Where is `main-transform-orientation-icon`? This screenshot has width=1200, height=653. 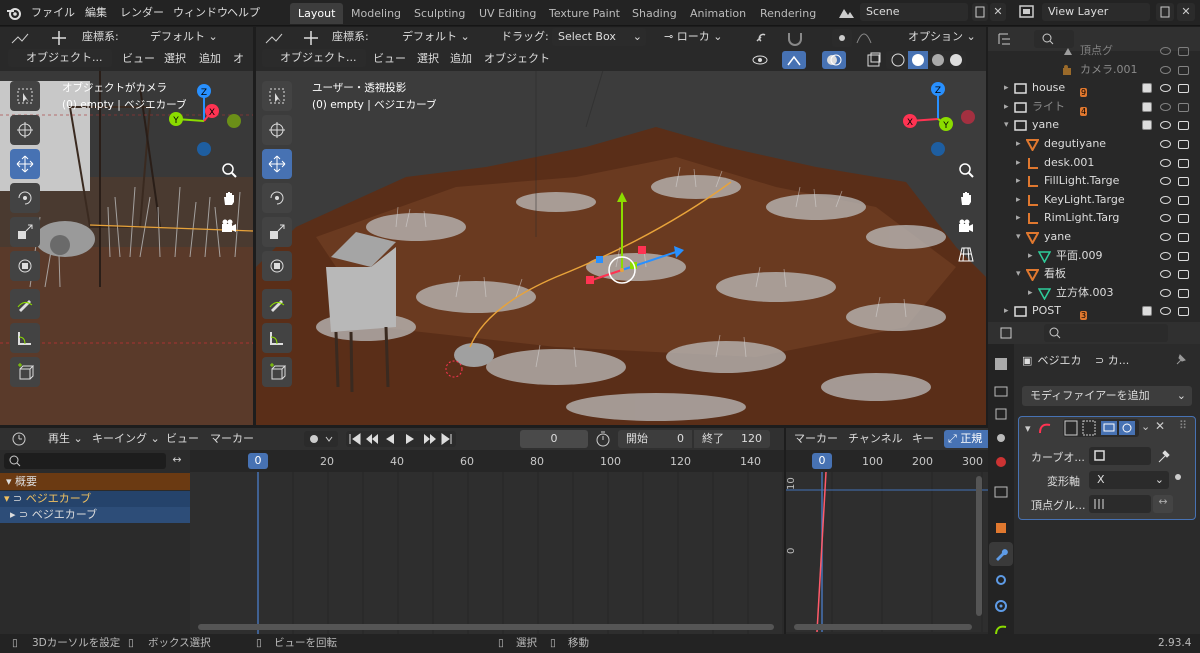 main-transform-orientation-icon is located at coordinates (277, 38).